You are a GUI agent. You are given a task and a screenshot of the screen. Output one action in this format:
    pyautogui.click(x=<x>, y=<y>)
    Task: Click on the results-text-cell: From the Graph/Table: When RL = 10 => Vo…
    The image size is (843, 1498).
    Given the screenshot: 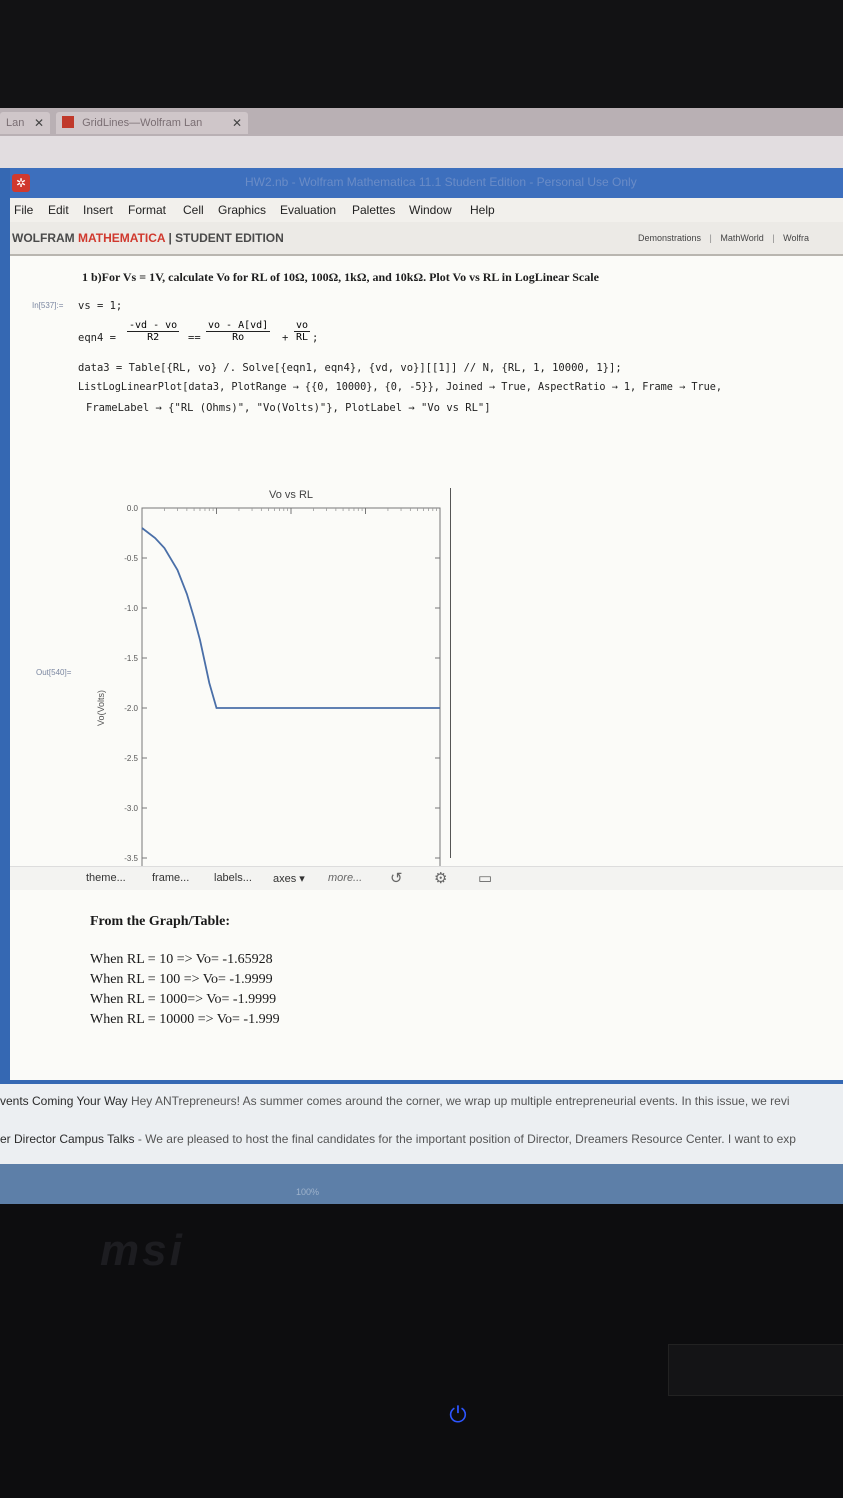 What is the action you would take?
    pyautogui.click(x=426, y=980)
    